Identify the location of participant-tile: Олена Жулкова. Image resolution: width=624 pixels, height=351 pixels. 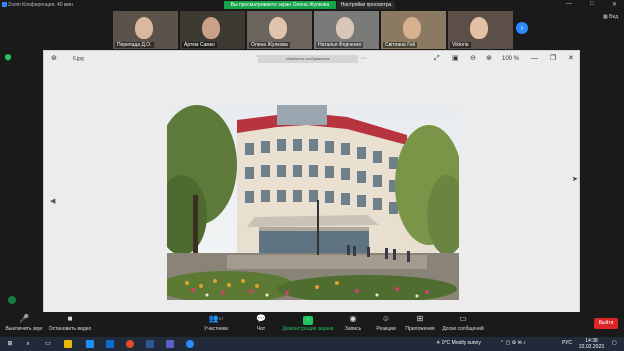
(279, 30).